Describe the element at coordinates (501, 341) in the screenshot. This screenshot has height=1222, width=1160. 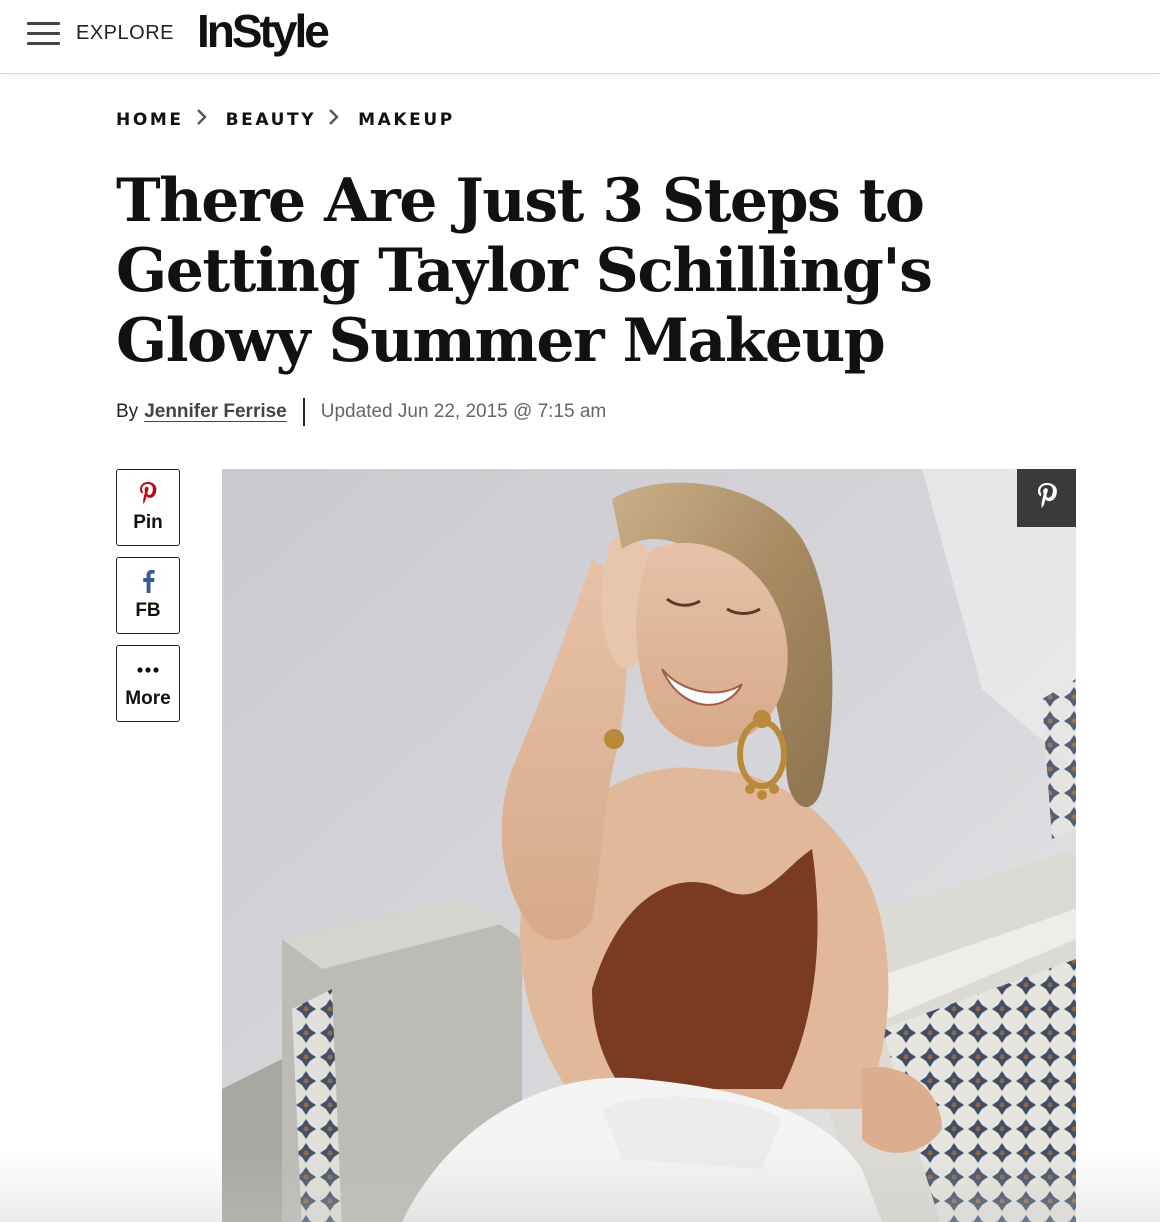
I see `title-line: Glowy Summer Makeup` at that location.